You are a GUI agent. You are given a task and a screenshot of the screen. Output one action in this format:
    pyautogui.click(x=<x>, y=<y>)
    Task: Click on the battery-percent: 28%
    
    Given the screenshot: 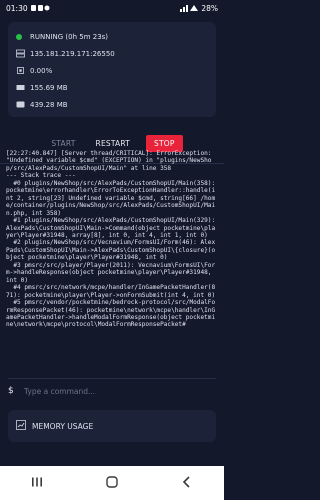 What is the action you would take?
    pyautogui.click(x=209, y=8)
    